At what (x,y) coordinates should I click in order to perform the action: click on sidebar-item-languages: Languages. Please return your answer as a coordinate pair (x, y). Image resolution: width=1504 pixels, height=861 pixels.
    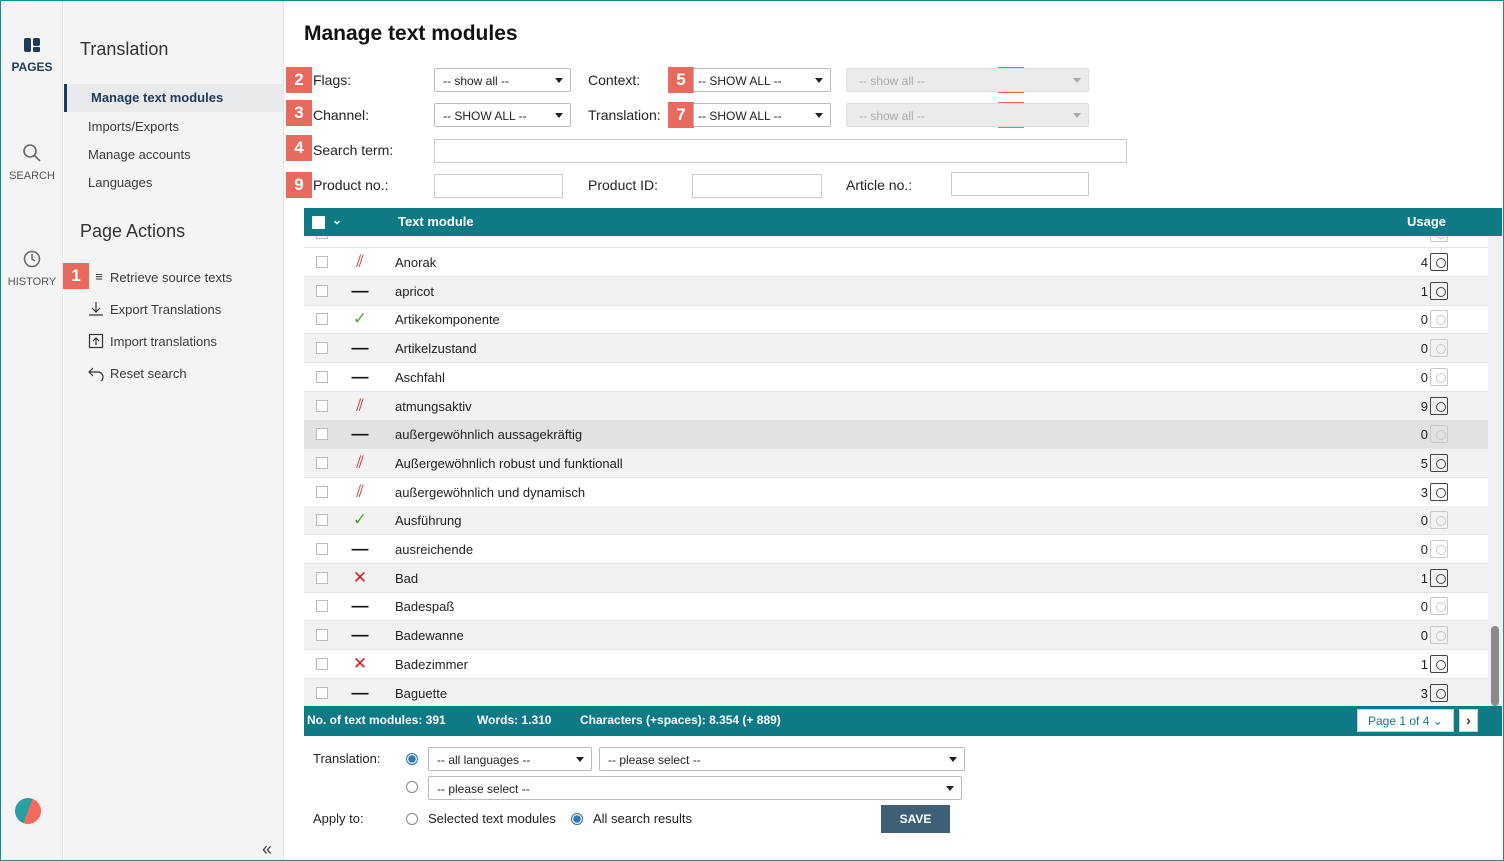
    Looking at the image, I should click on (120, 182).